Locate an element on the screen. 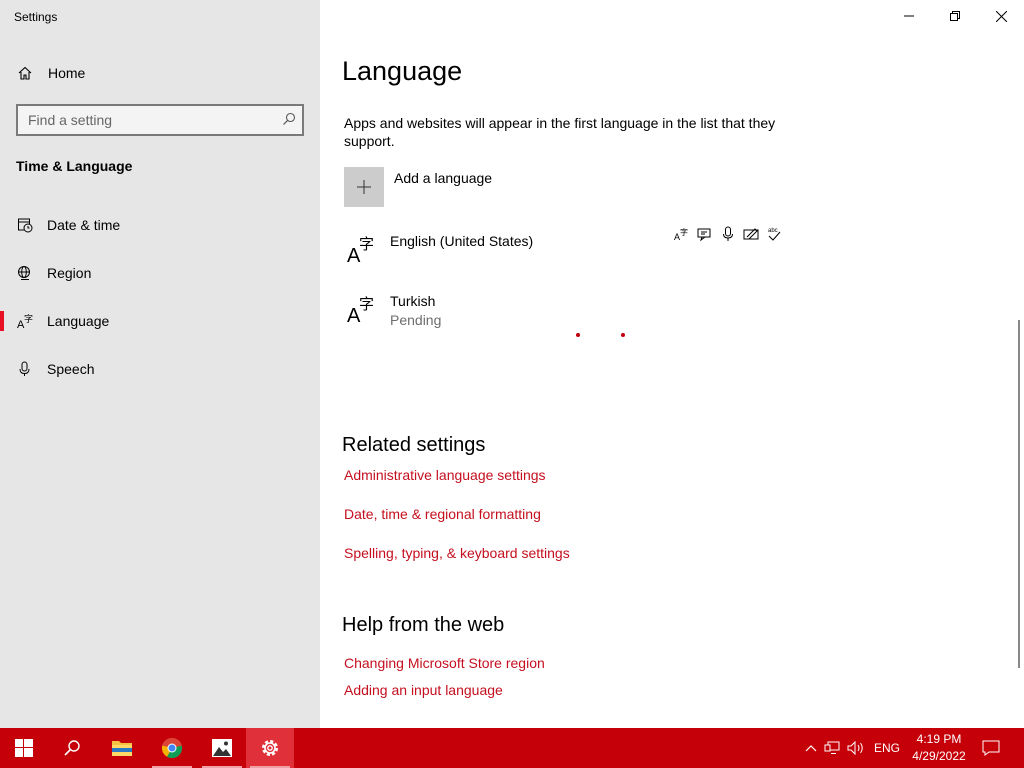 The width and height of the screenshot is (1024, 768). link-spelling-typing-keyboard: Spelling, typing, & keyboard settings is located at coordinates (457, 553).